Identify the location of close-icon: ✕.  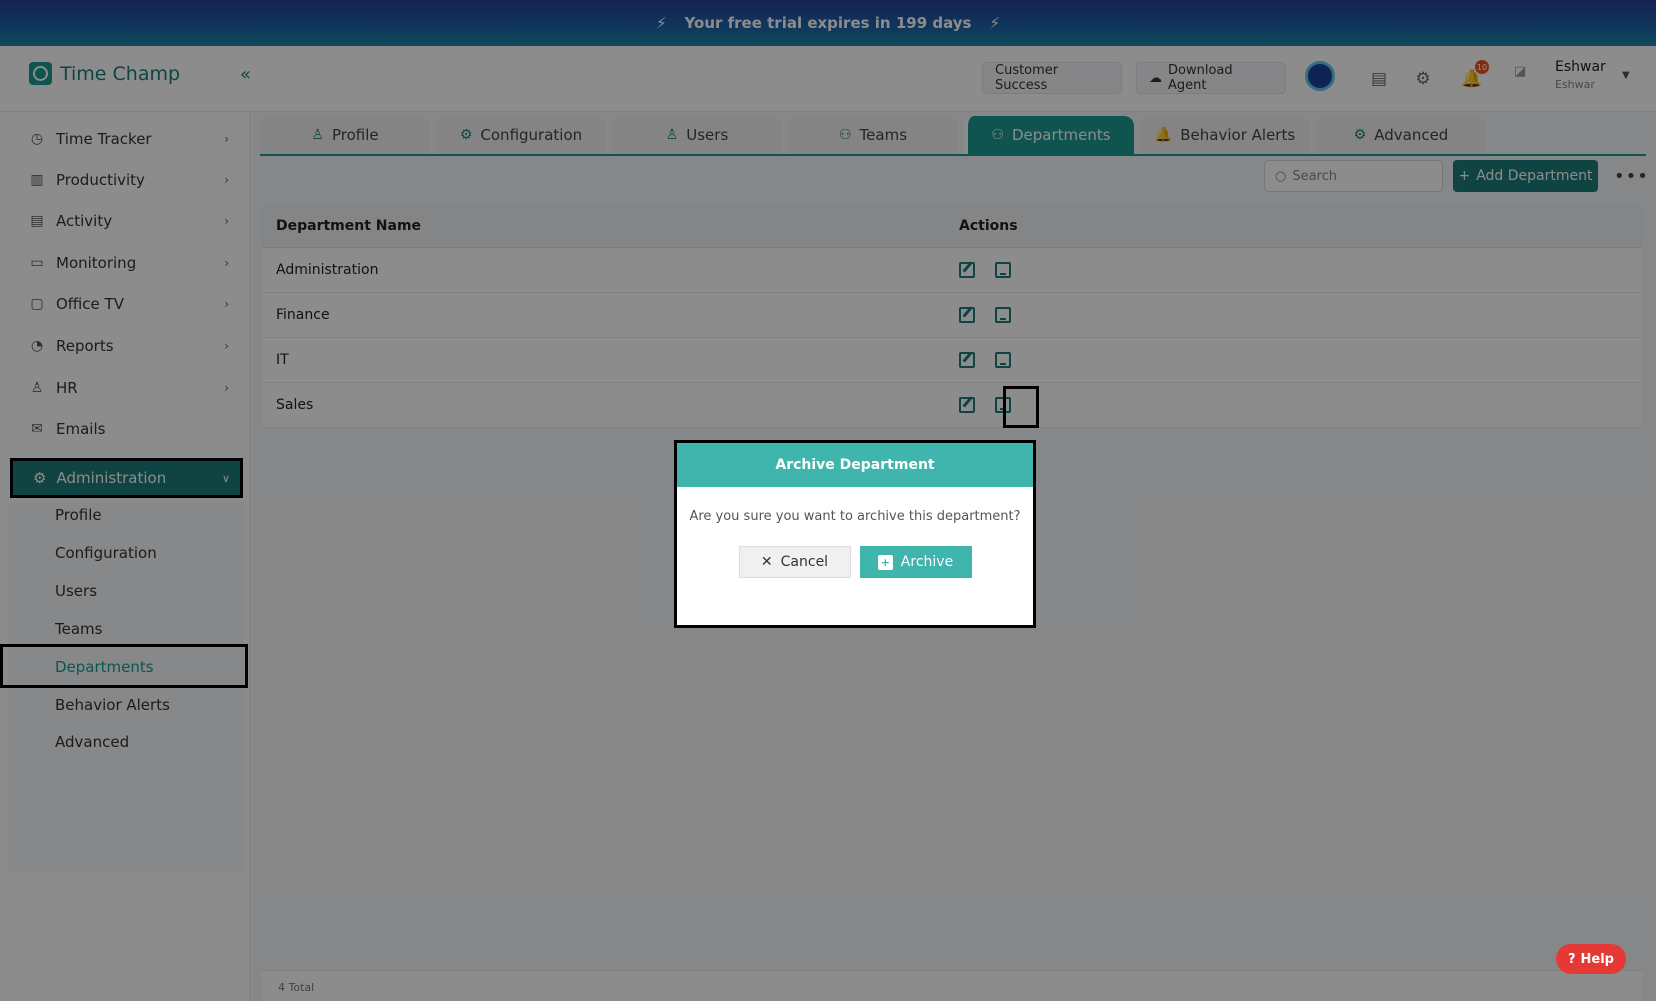
(766, 562).